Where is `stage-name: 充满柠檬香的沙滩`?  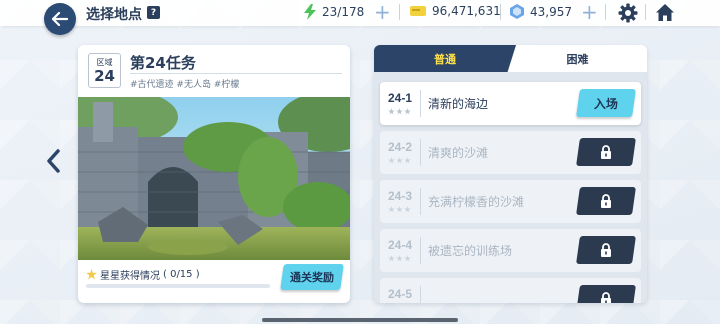 stage-name: 充满柠檬香的沙滩 is located at coordinates (476, 202).